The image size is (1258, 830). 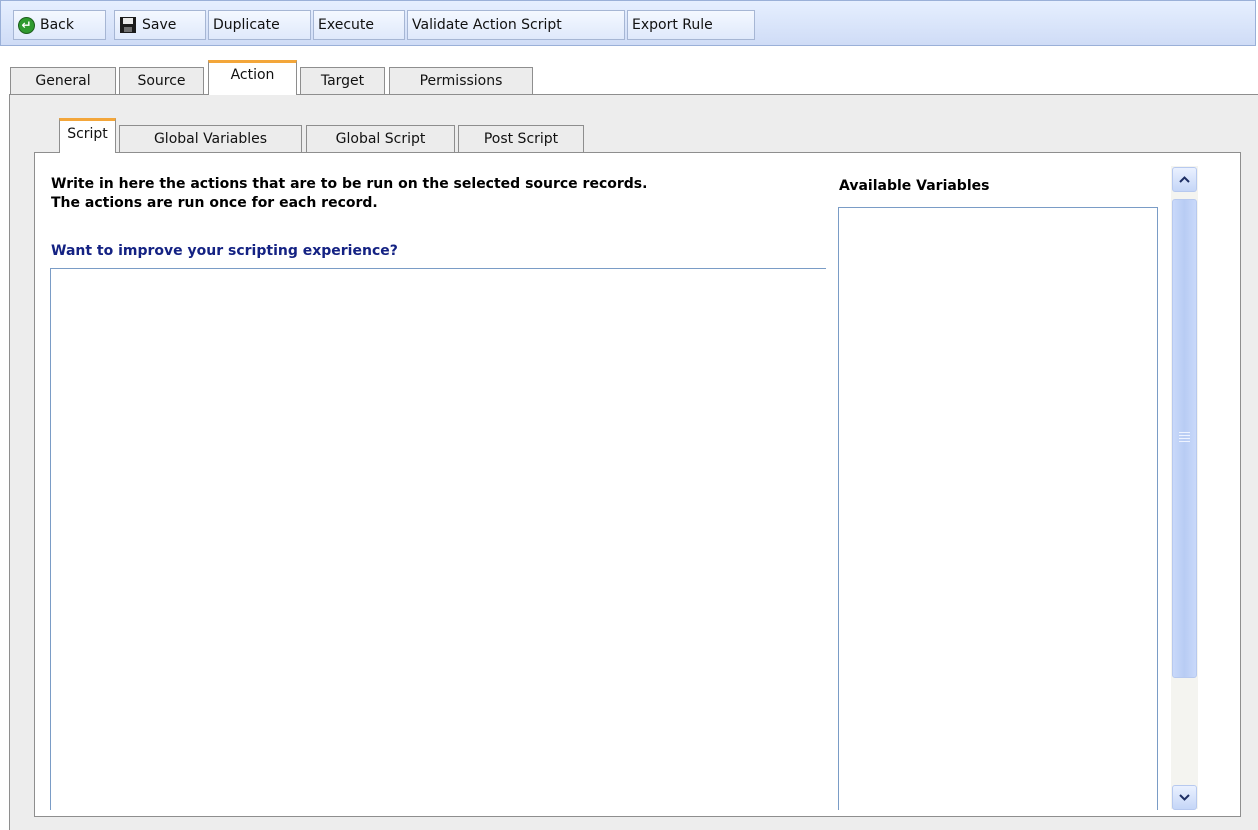 I want to click on tab-permissions: Permissions, so click(x=461, y=80).